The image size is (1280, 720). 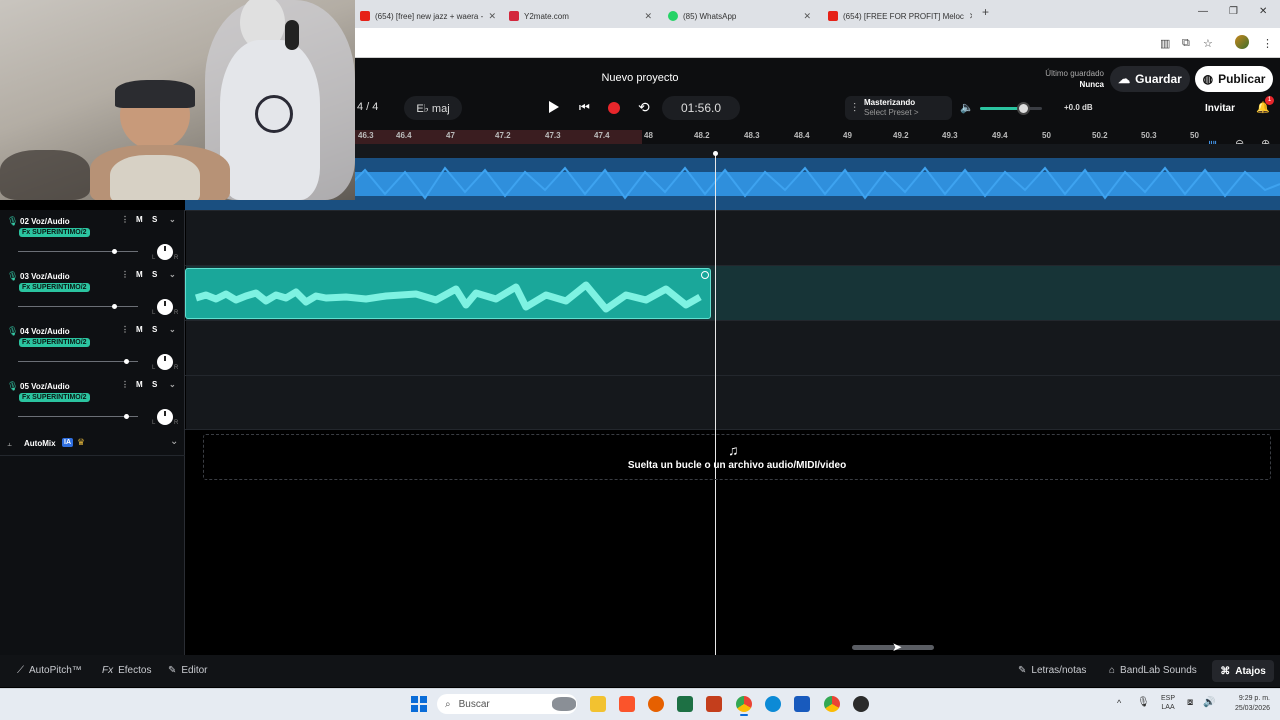 I want to click on speaker-icon: 🔈, so click(x=967, y=107).